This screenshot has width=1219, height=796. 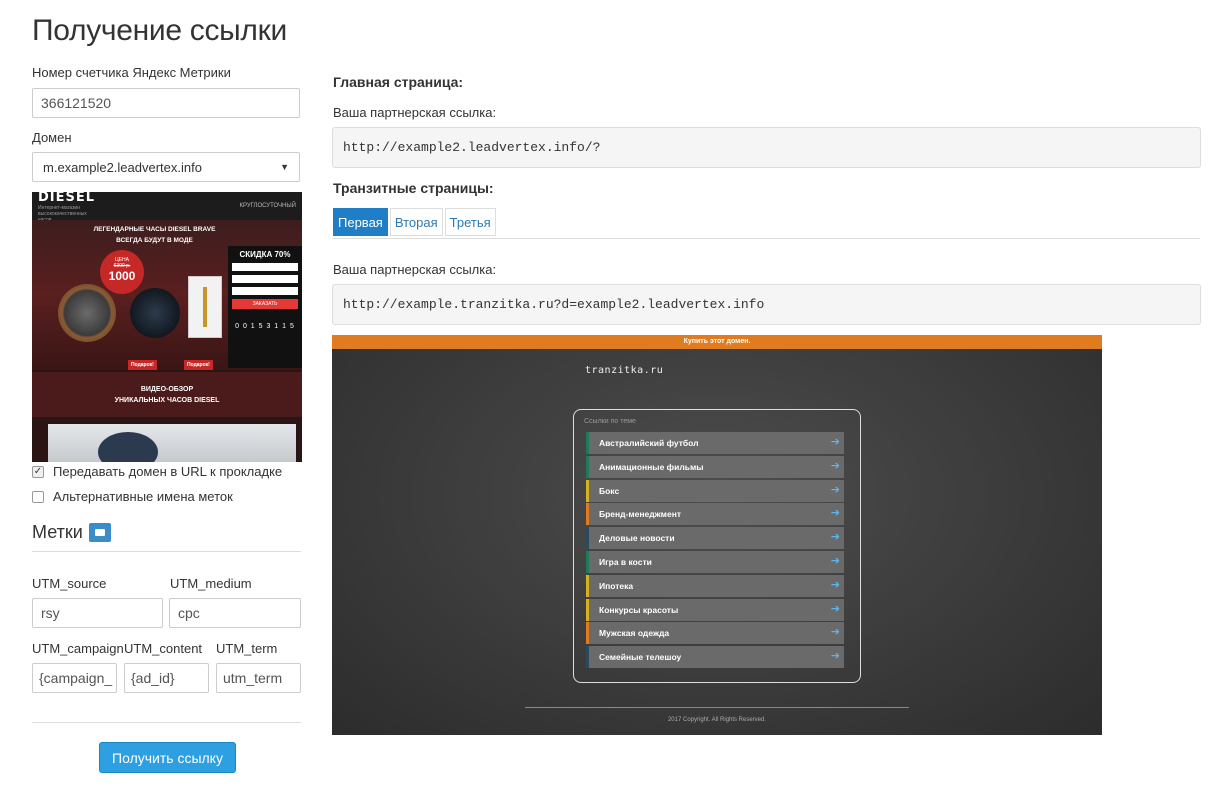 What do you see at coordinates (624, 370) in the screenshot?
I see `transit-logo: tranzitka.ru` at bounding box center [624, 370].